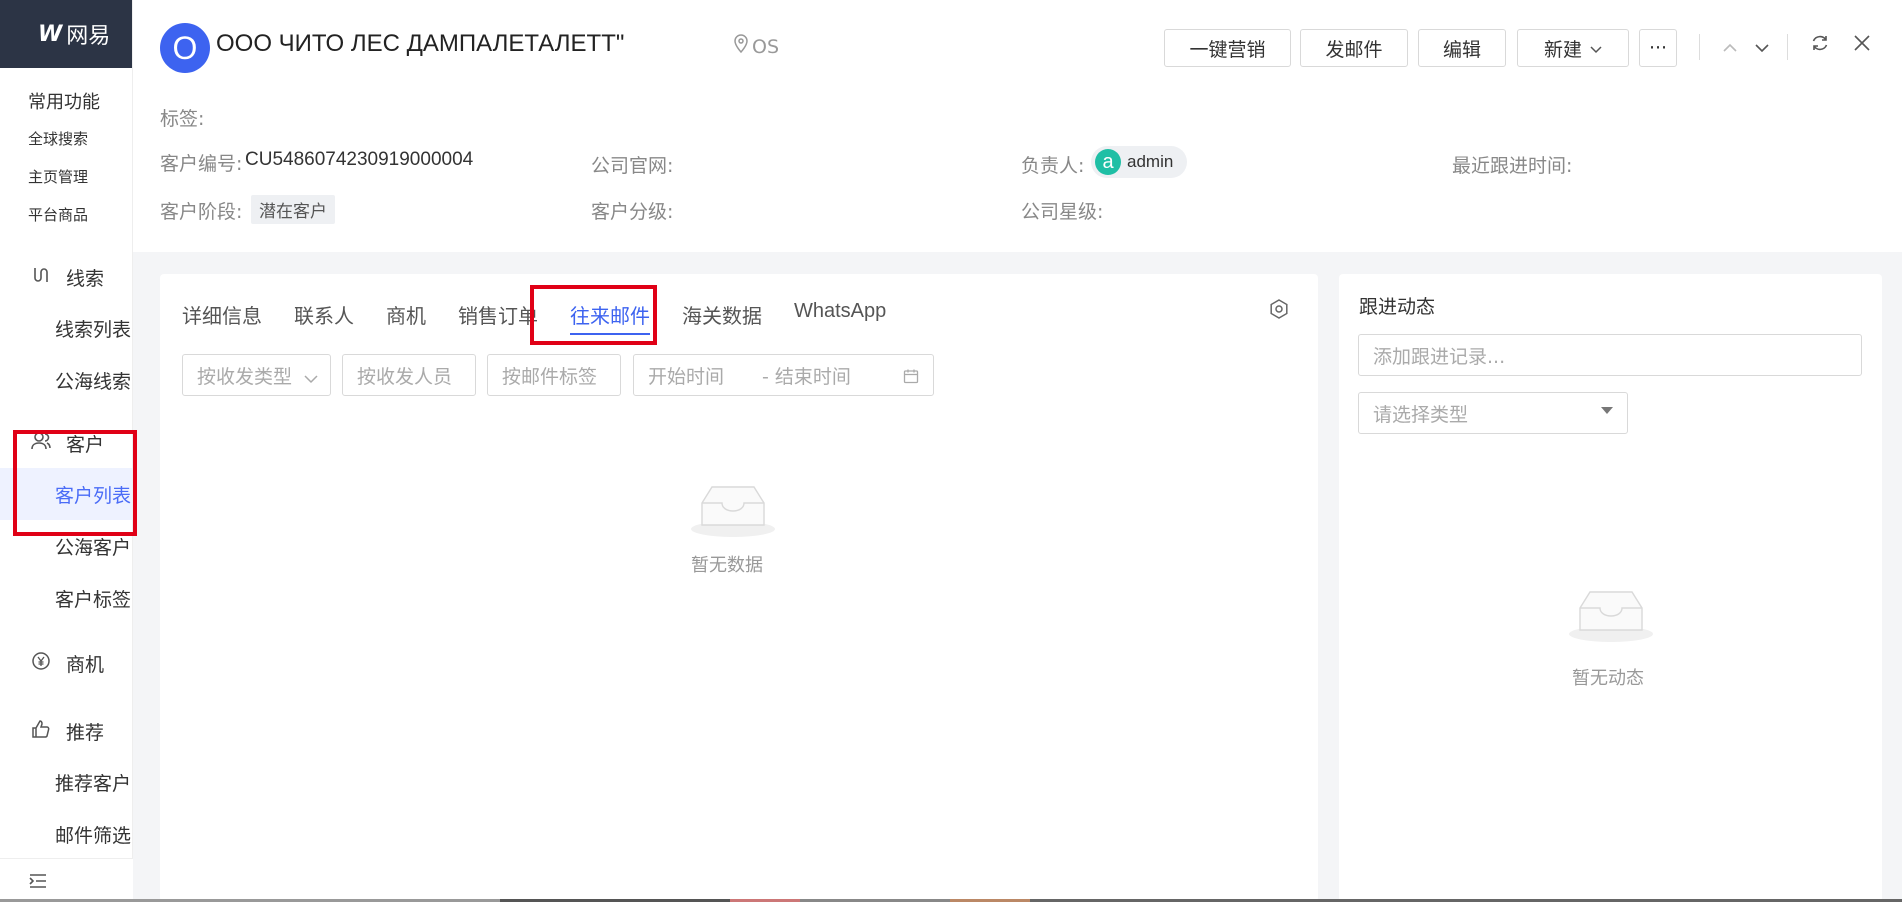 The height and width of the screenshot is (902, 1902). I want to click on common-functions: 常用功能 全球搜索 主页管理 平台商品, so click(66, 157).